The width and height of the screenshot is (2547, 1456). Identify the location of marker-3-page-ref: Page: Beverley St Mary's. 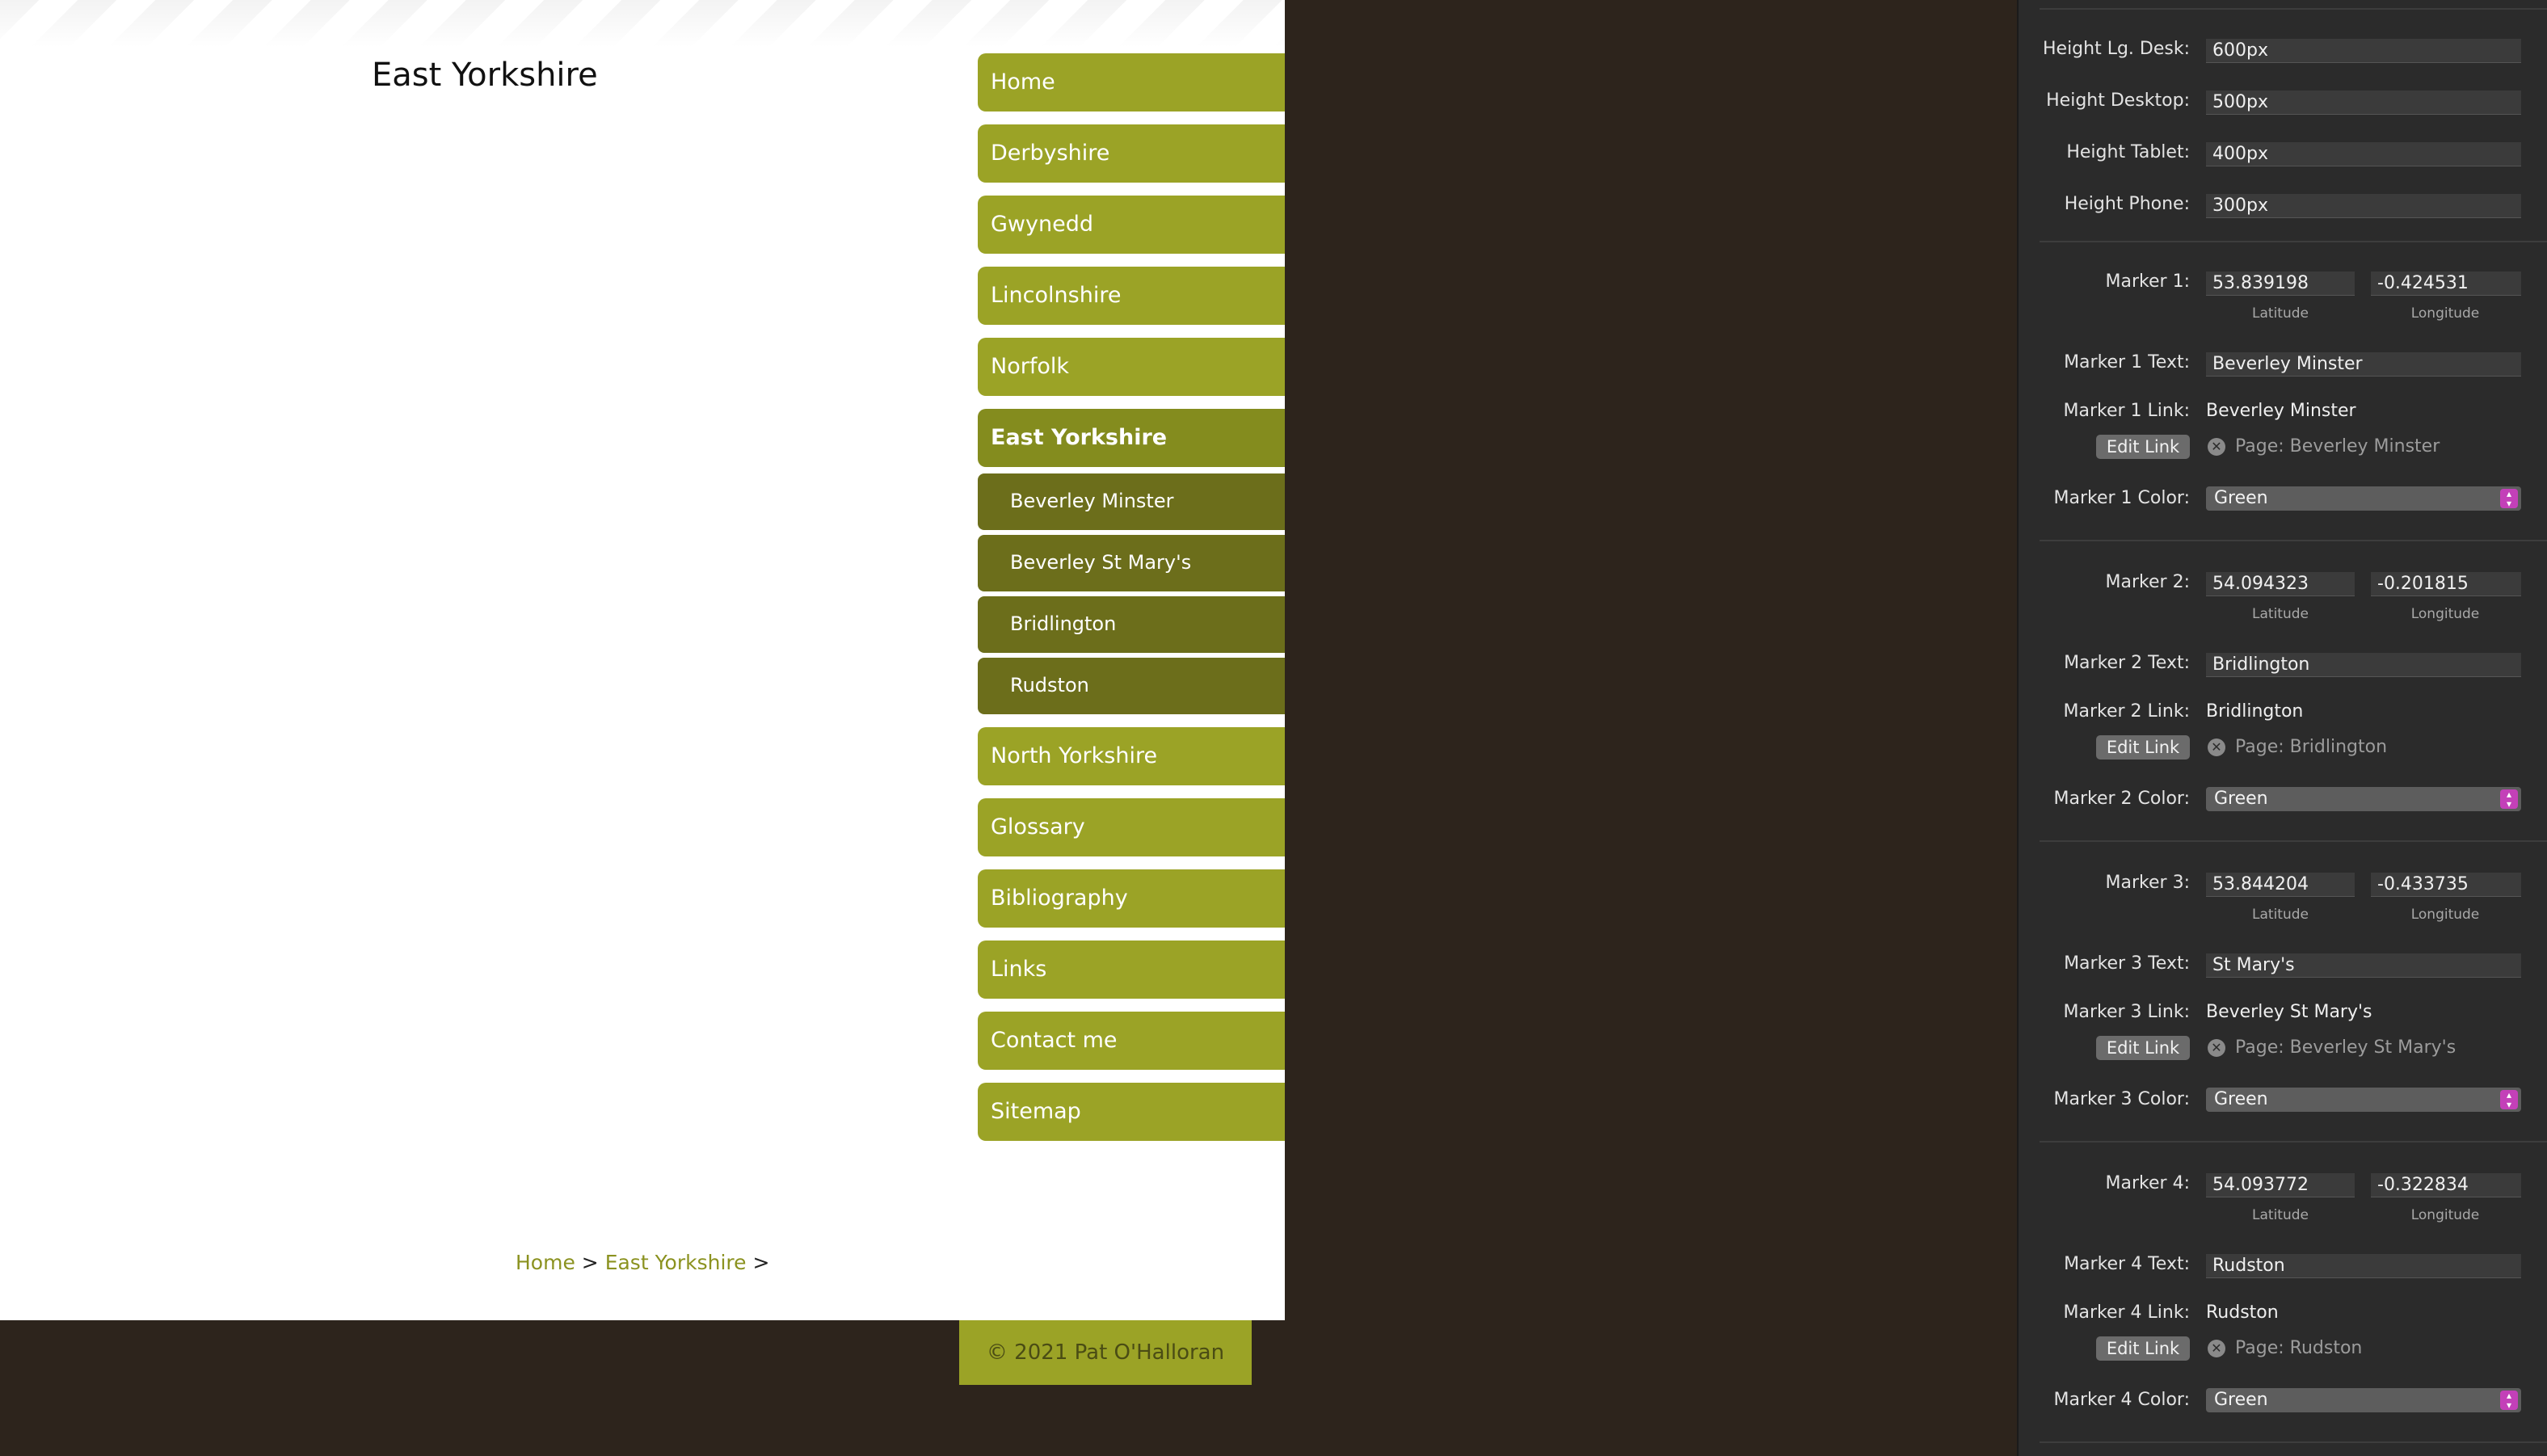
(2345, 1047).